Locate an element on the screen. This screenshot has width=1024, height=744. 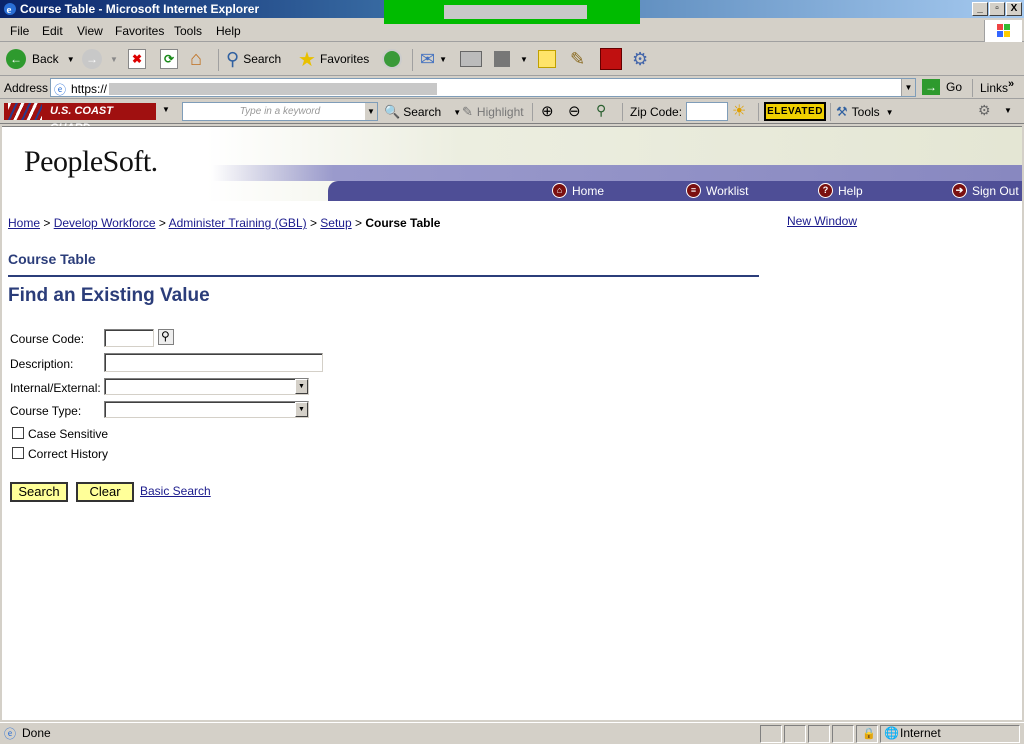
zoom-in-icon: ⊕ is located at coordinates (547, 111).